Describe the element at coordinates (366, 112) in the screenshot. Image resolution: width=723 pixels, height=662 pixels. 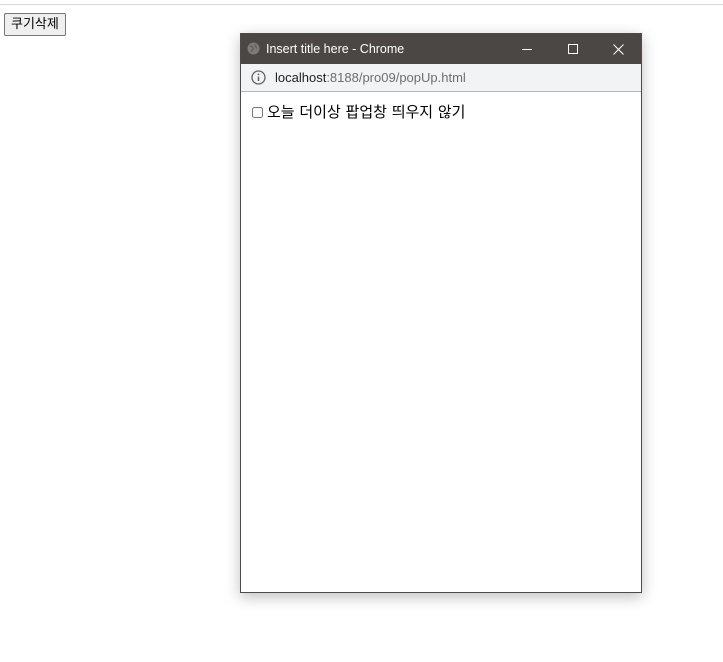
I see `dont-show-today-label: 오늘 더이상 팝업창 띄우지 않기` at that location.